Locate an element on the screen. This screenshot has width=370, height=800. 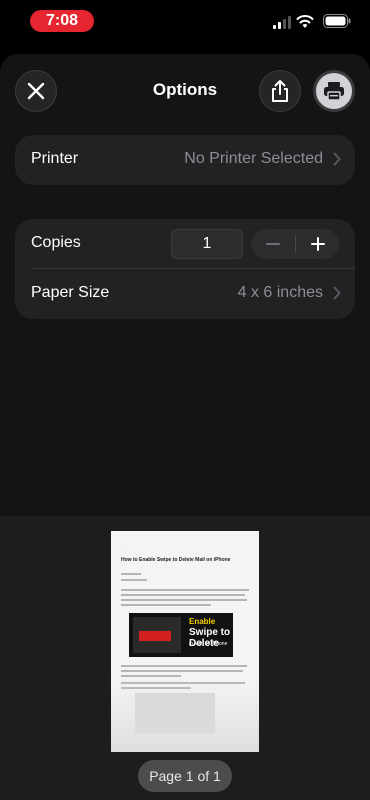
status-bar: 7:08 is located at coordinates (185, 23).